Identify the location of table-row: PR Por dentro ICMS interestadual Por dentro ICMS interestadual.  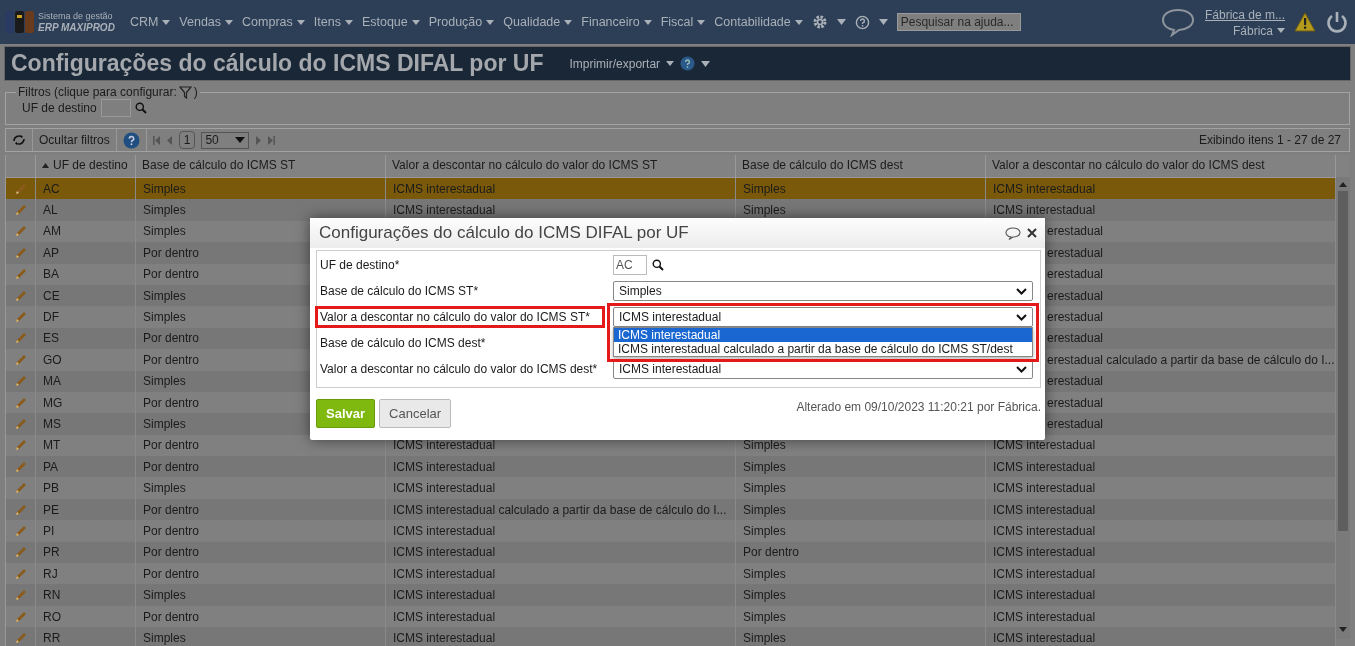
(671, 552).